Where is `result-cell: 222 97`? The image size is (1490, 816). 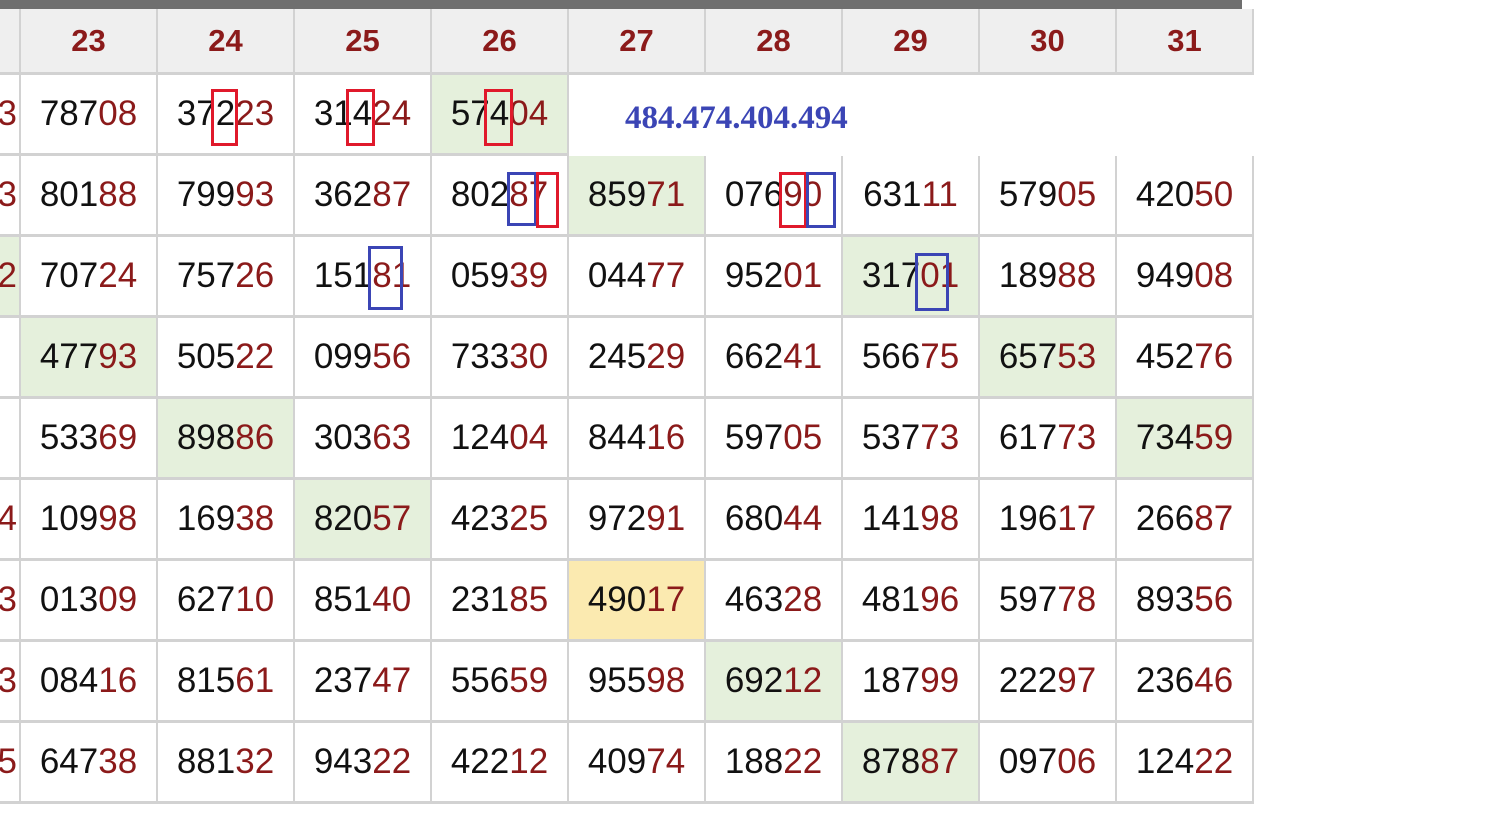 result-cell: 222 97 is located at coordinates (1048, 682).